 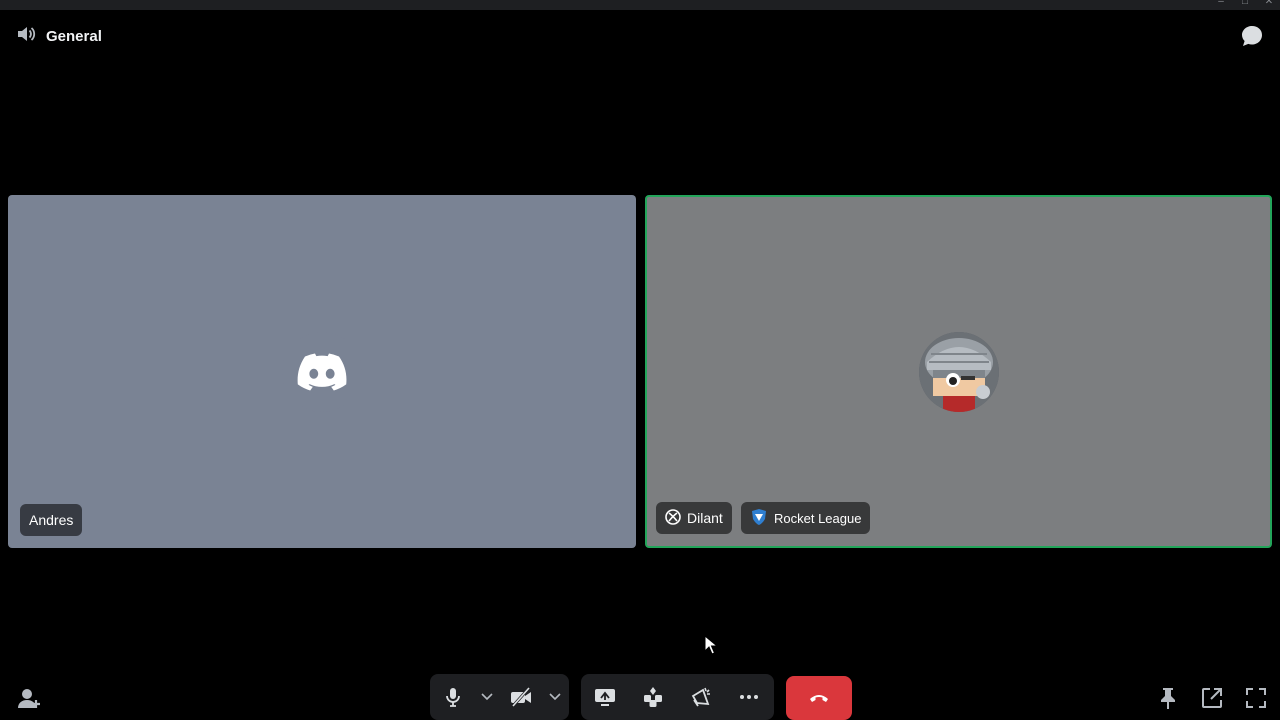 I want to click on call-actions, so click(x=677, y=697).